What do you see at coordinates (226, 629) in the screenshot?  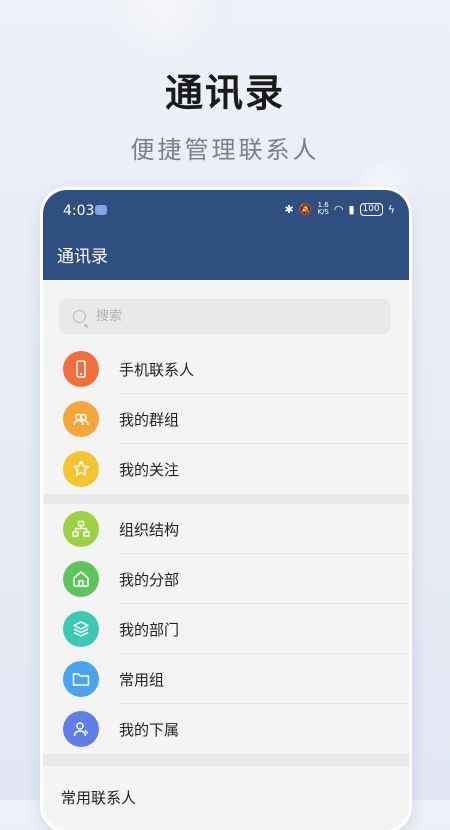 I see `menu-item-my-department: 我的部门` at bounding box center [226, 629].